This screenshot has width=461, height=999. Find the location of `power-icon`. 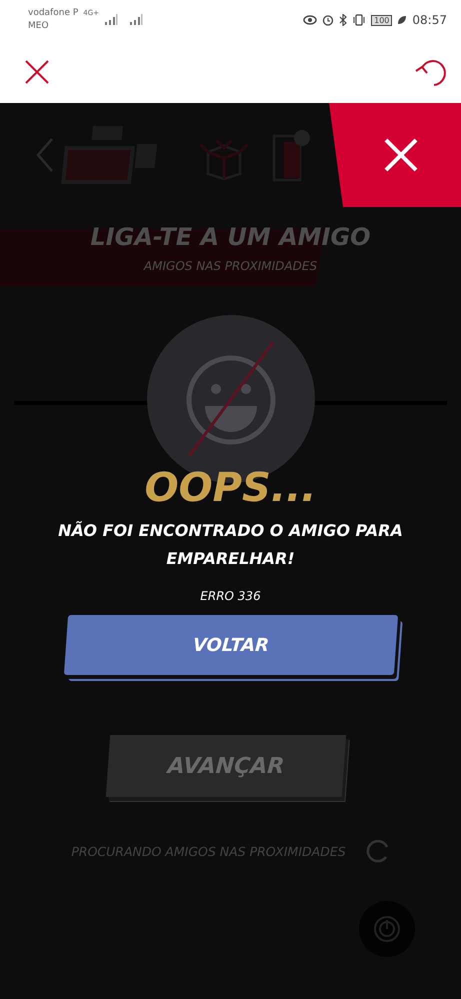

power-icon is located at coordinates (387, 929).